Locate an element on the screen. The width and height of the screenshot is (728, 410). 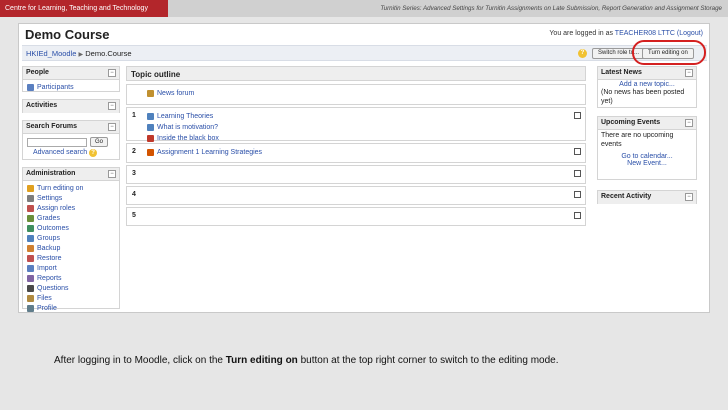
admin-item-label: Files is located at coordinates (44, 298).